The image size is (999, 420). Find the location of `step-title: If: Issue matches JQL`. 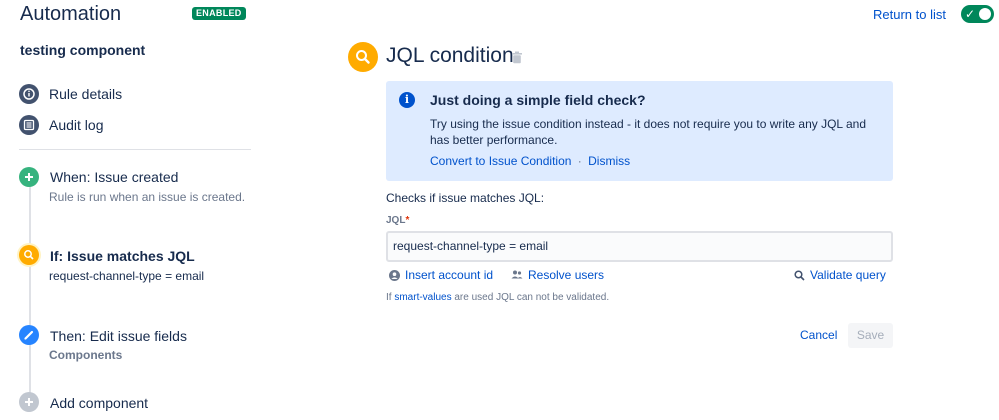

step-title: If: Issue matches JQL is located at coordinates (122, 256).